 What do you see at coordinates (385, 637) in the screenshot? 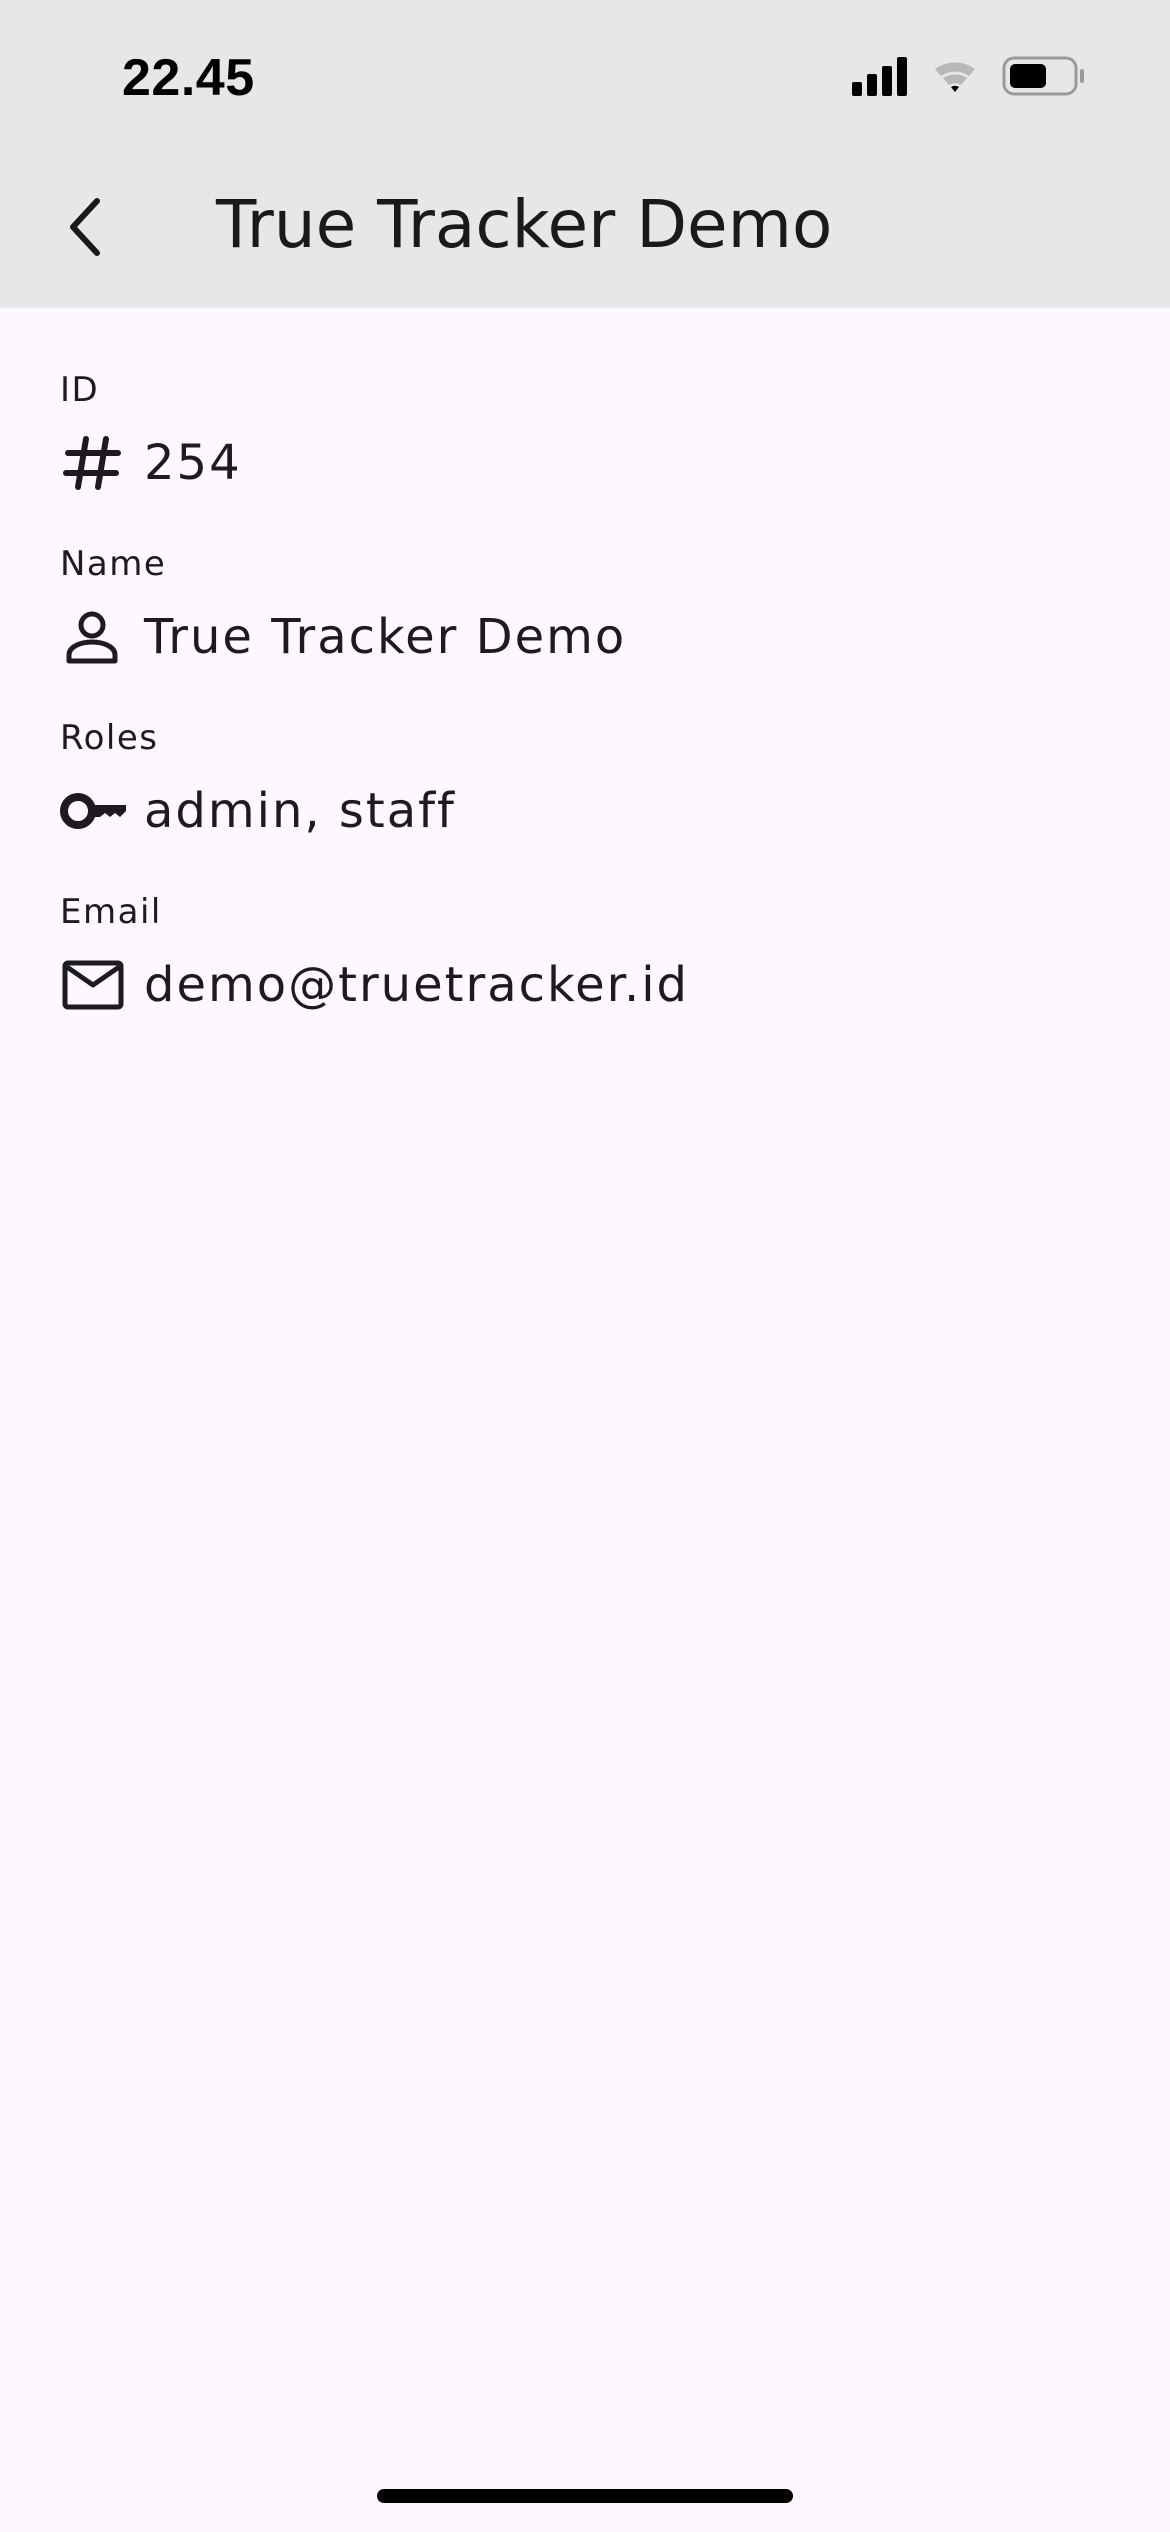
I see `field-value-name: True Tracker Demo` at bounding box center [385, 637].